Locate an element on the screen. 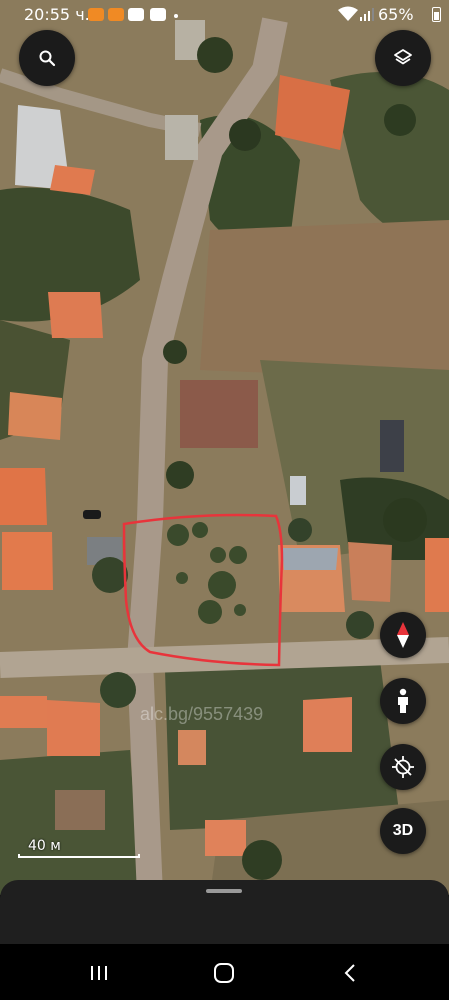 The image size is (449, 1000). compass-icon is located at coordinates (403, 635).